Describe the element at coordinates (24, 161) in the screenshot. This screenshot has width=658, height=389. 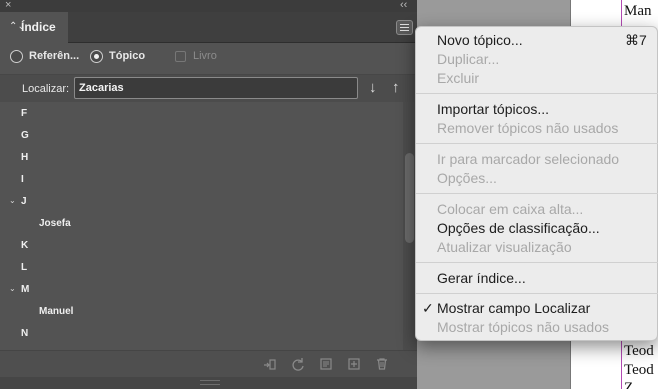
I see `list-item: H` at that location.